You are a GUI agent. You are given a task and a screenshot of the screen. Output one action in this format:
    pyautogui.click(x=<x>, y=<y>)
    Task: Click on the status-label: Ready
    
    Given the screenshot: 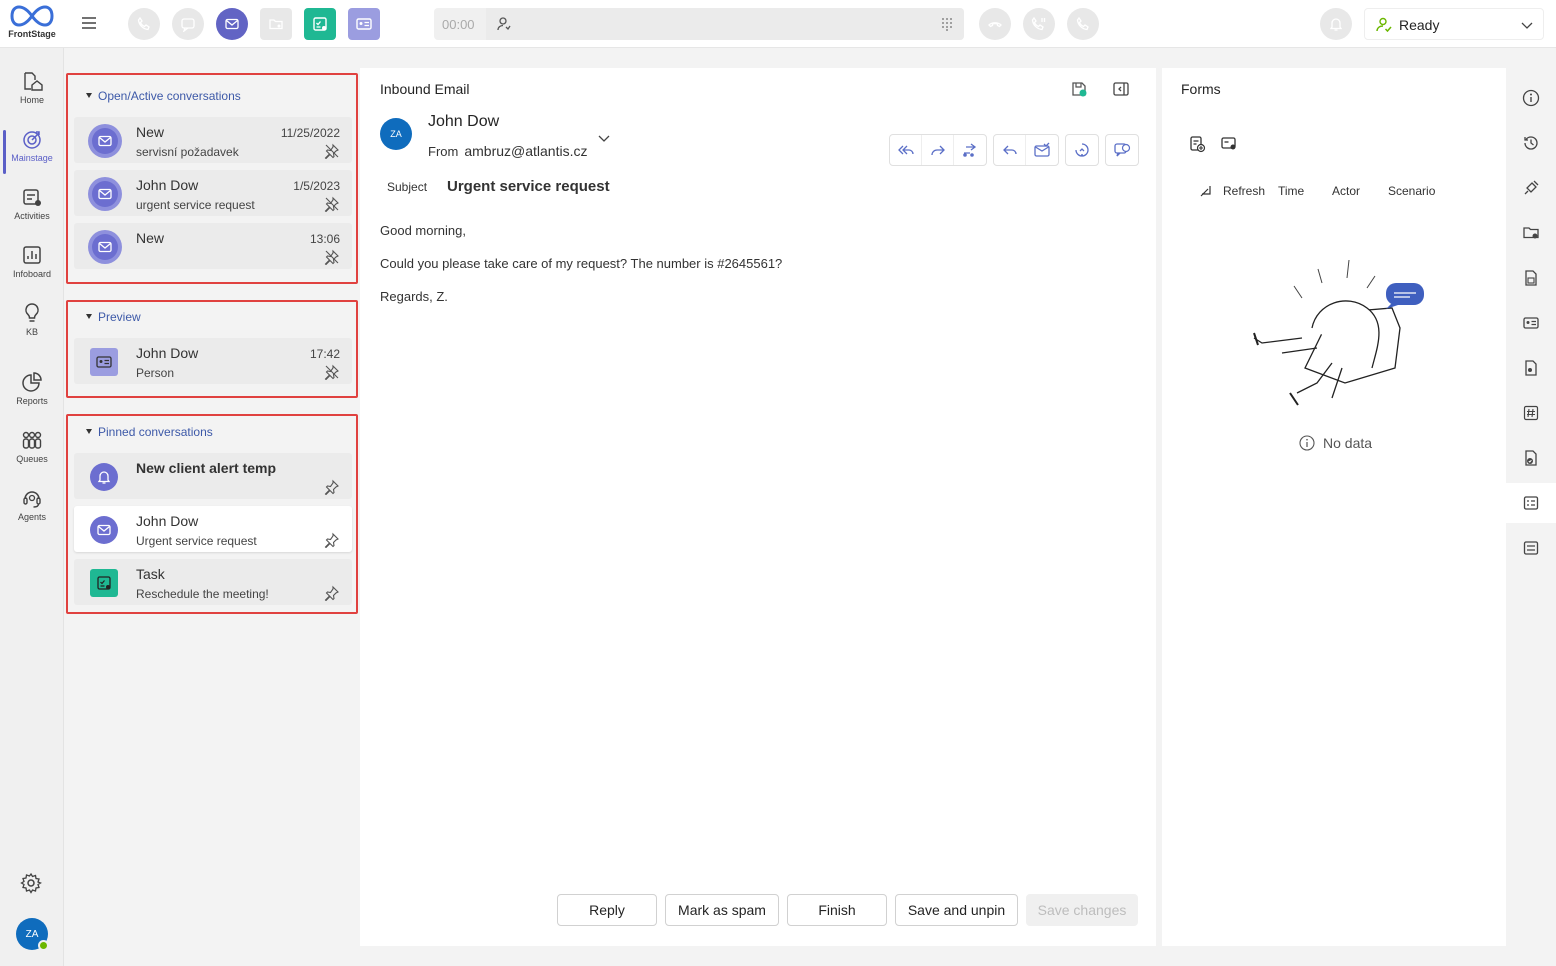 What is the action you would take?
    pyautogui.click(x=1419, y=25)
    